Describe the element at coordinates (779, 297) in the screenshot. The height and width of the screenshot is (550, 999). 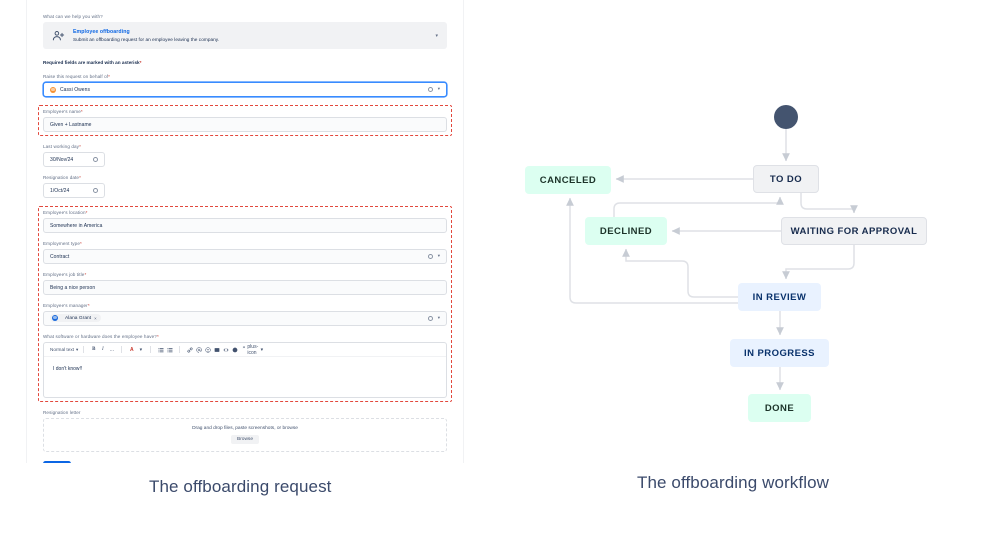
I see `workflow-node-in-review: IN REVIEW` at that location.